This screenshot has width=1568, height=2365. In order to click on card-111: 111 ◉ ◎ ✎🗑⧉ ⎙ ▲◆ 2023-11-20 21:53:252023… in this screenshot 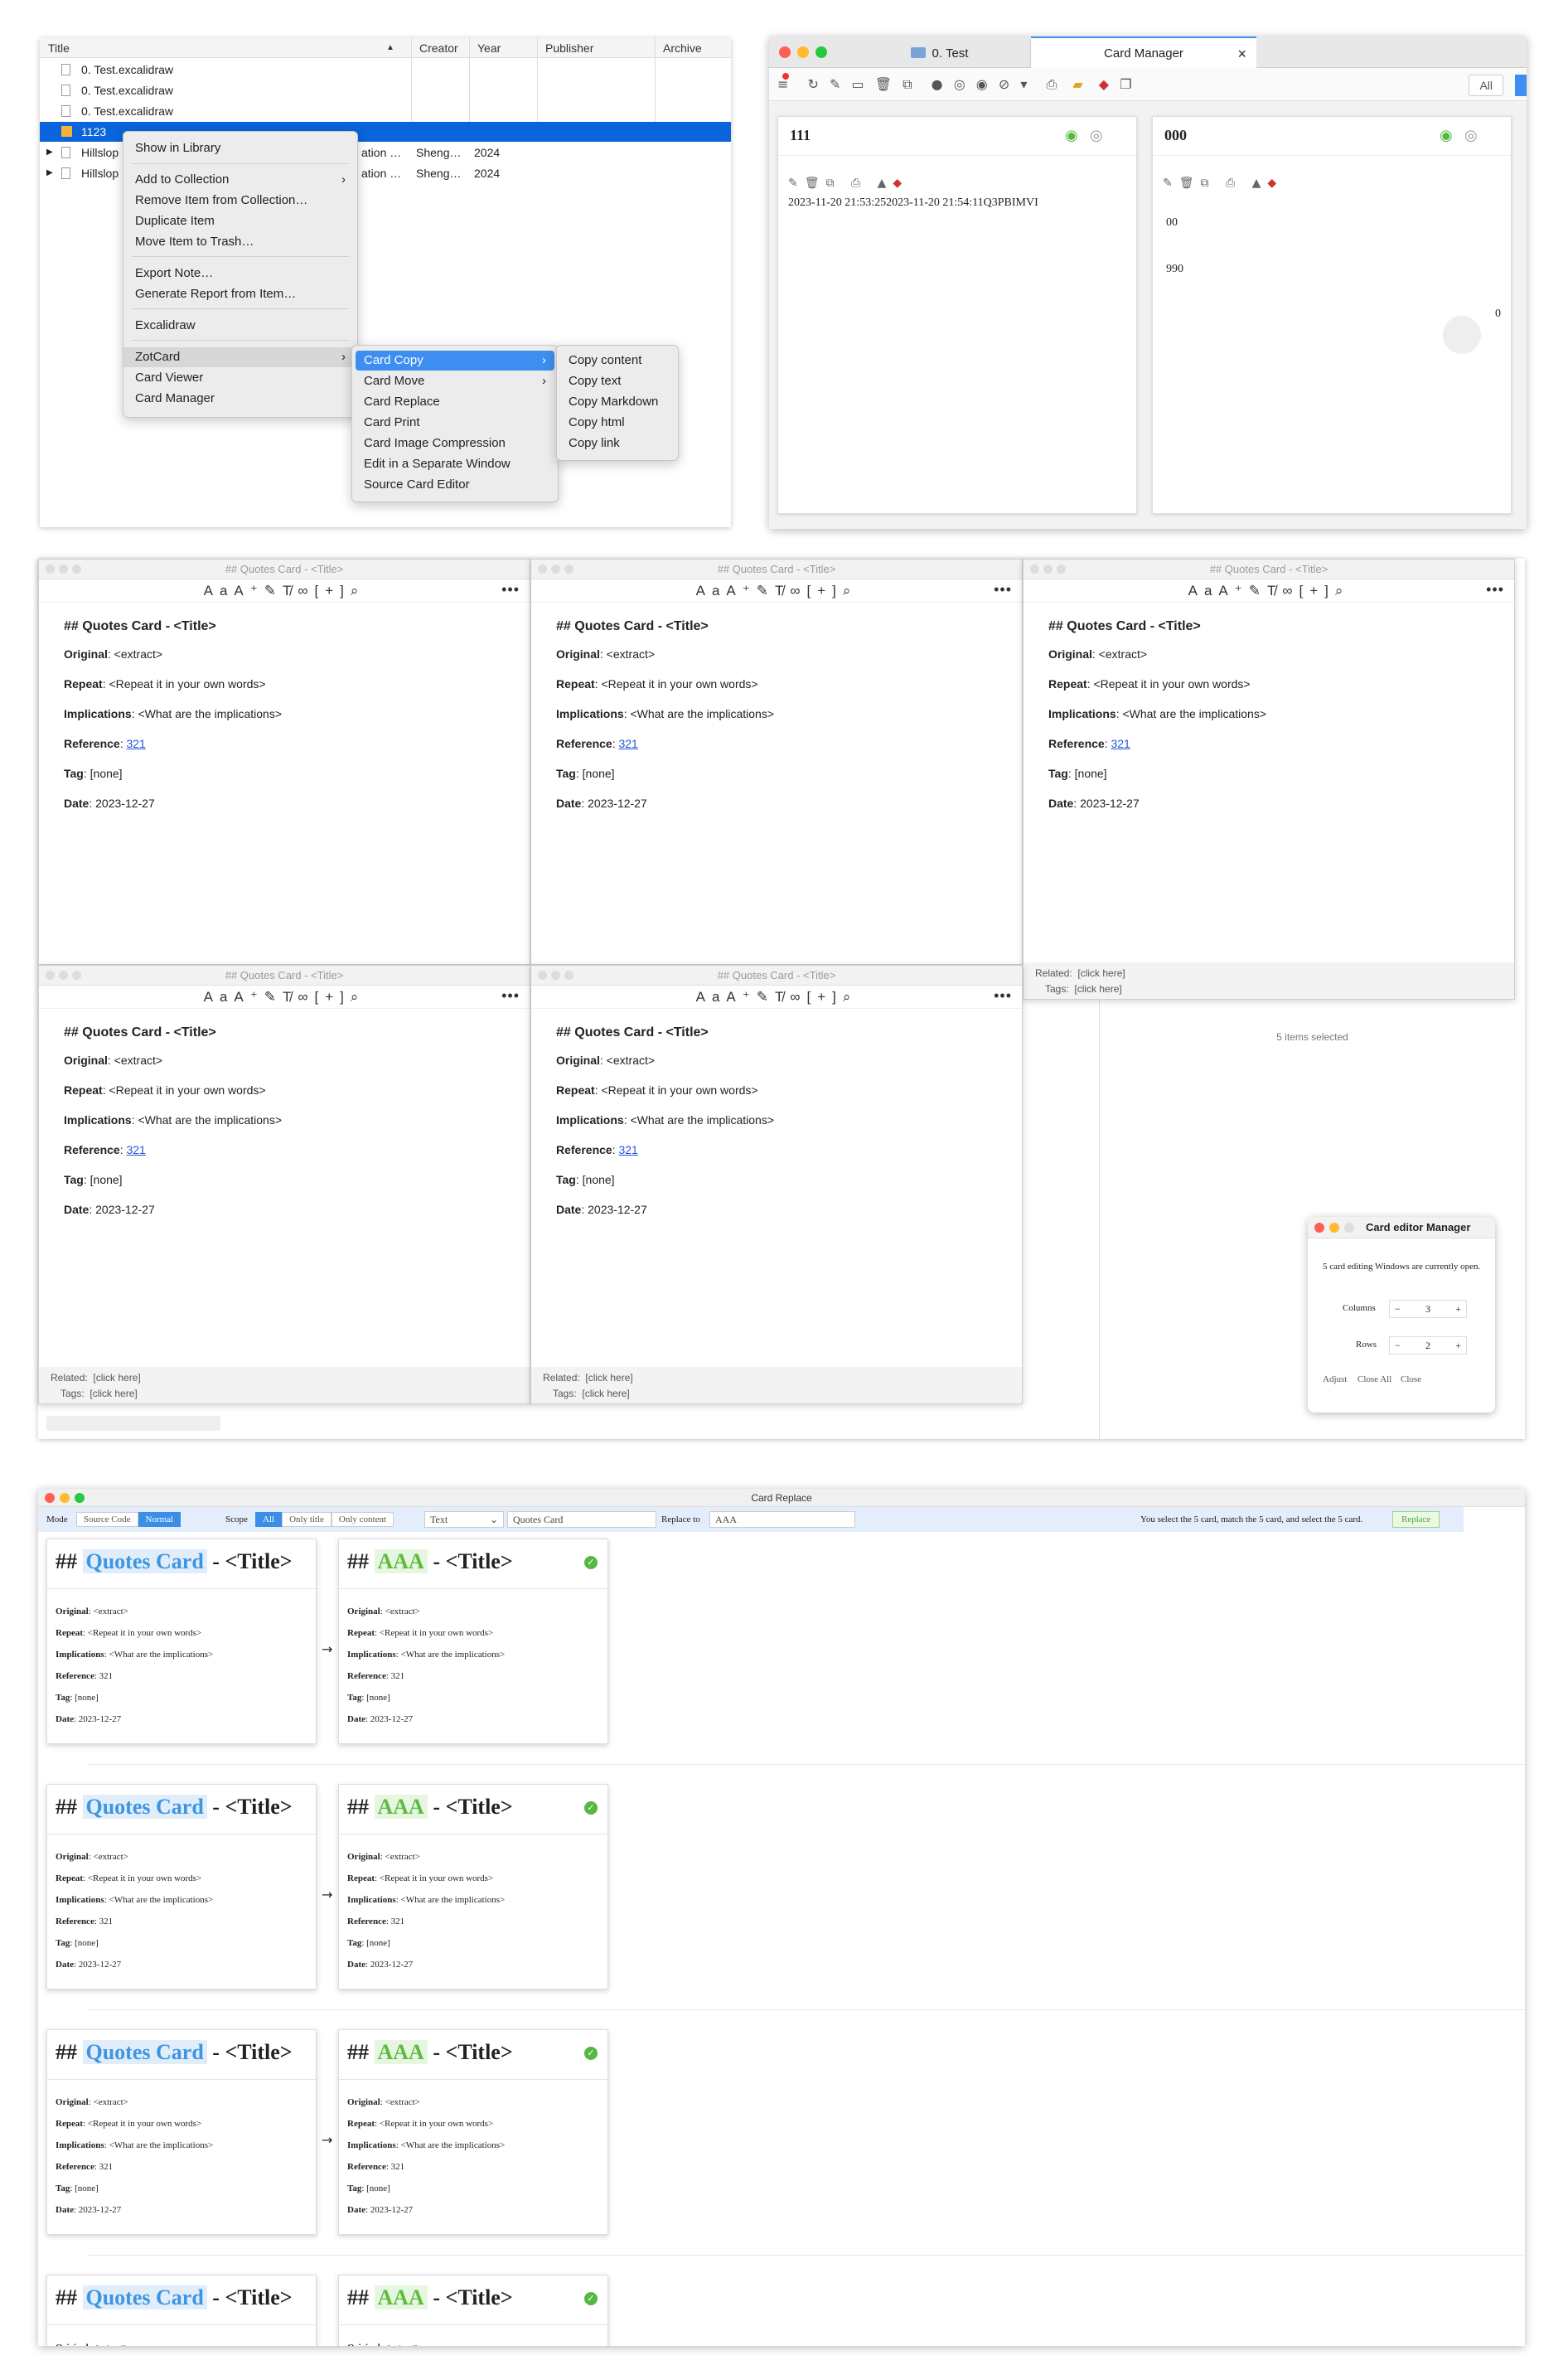, I will do `click(957, 315)`.